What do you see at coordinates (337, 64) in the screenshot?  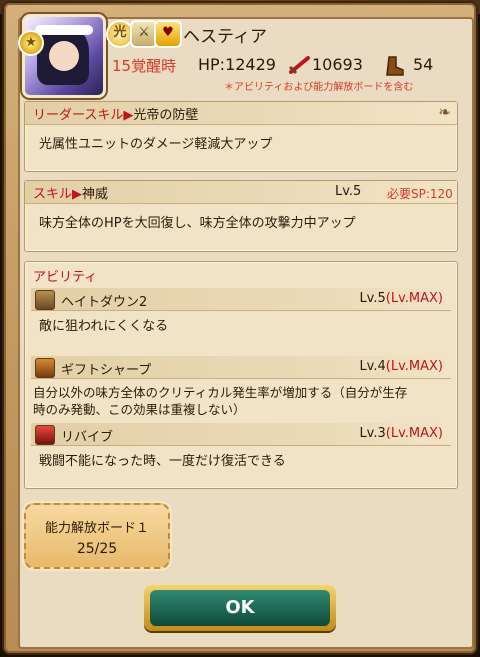 I see `attack-value: 10693` at bounding box center [337, 64].